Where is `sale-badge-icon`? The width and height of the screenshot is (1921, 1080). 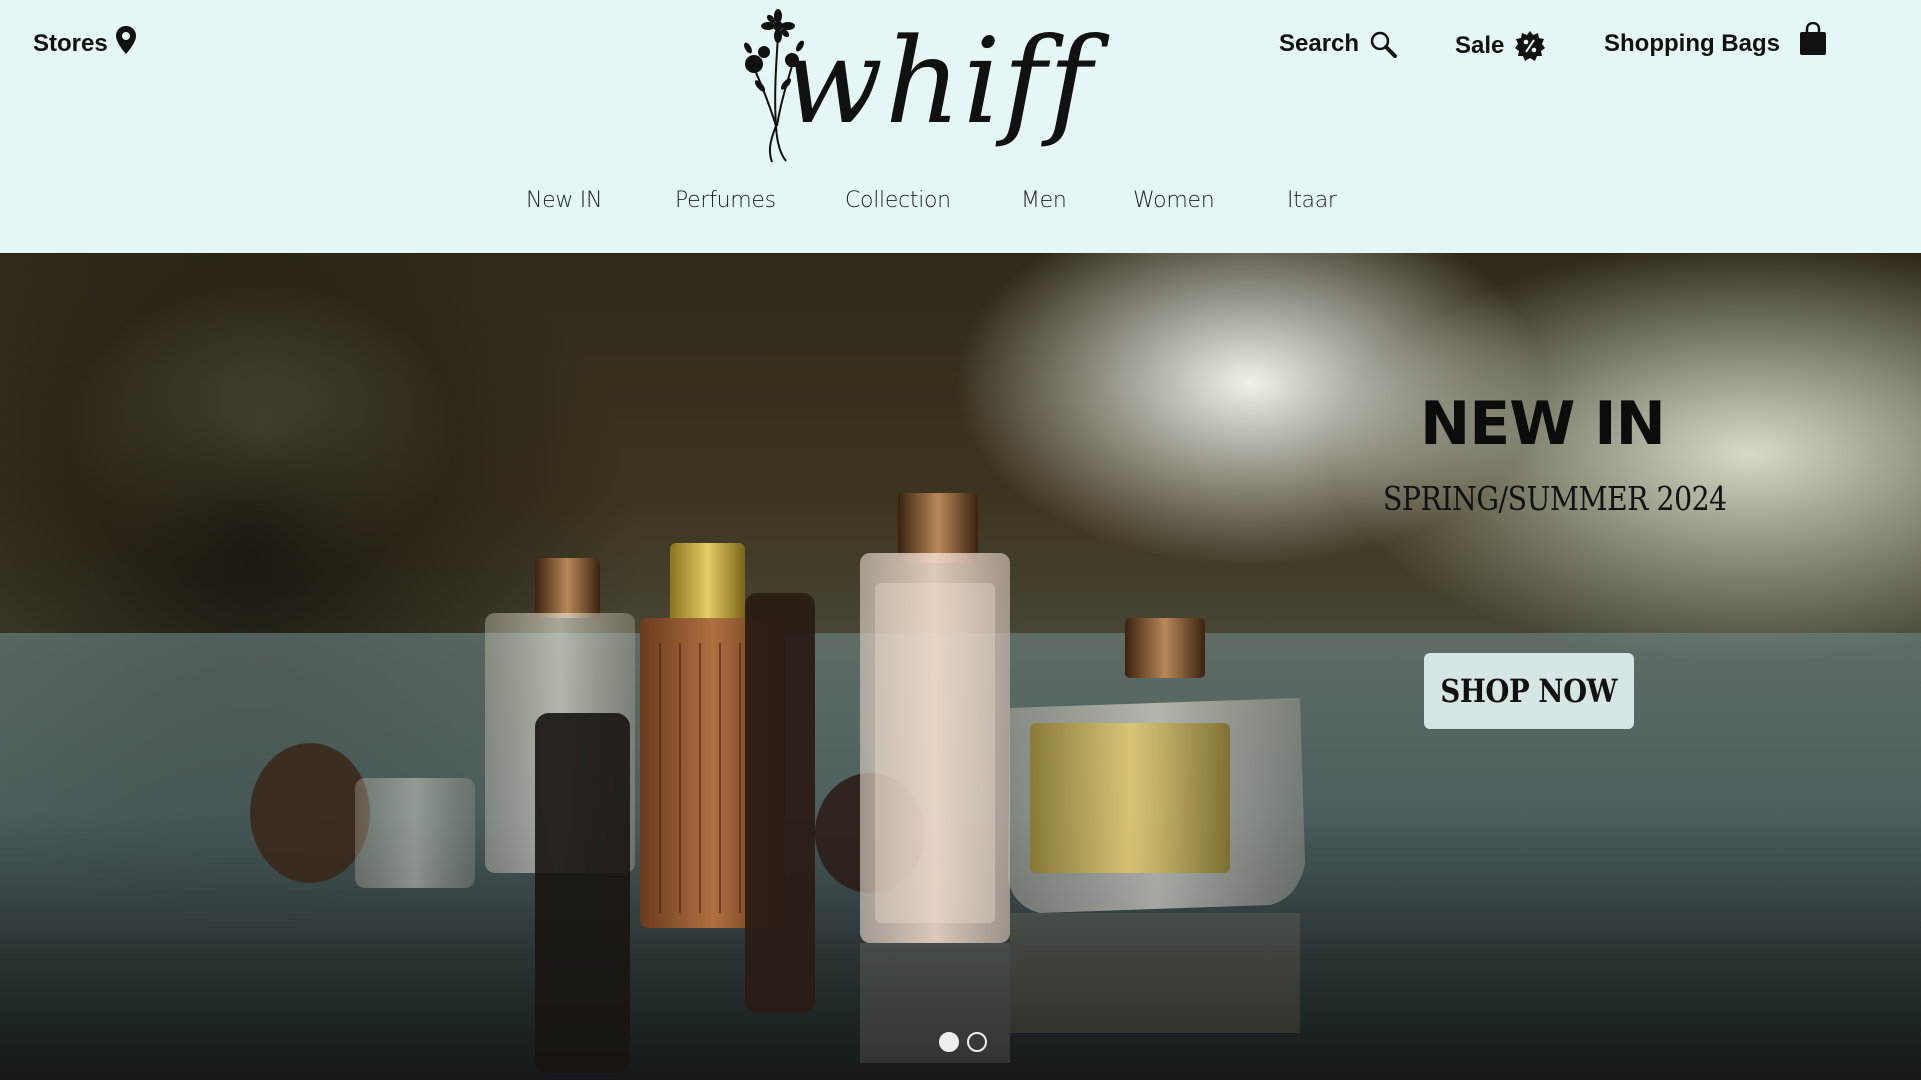 sale-badge-icon is located at coordinates (1530, 46).